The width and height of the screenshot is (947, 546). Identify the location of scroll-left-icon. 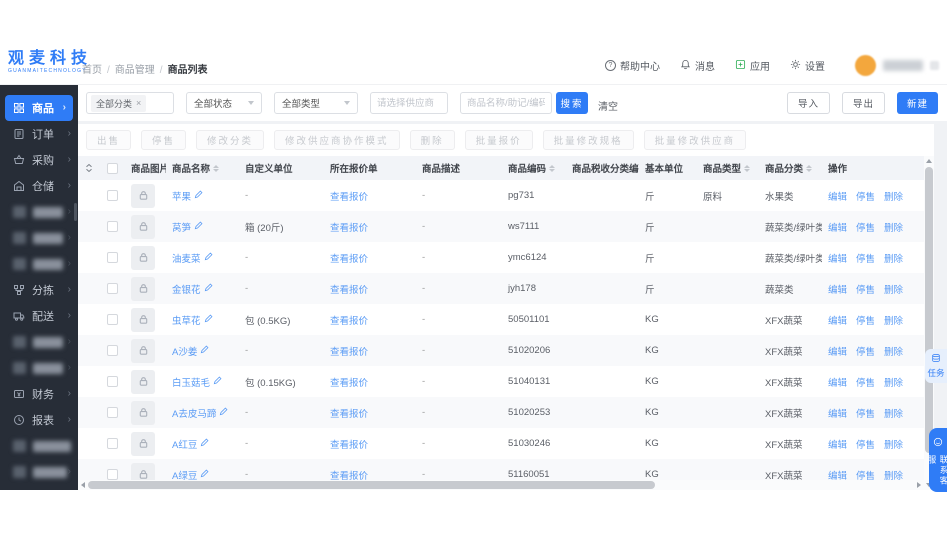
(83, 485).